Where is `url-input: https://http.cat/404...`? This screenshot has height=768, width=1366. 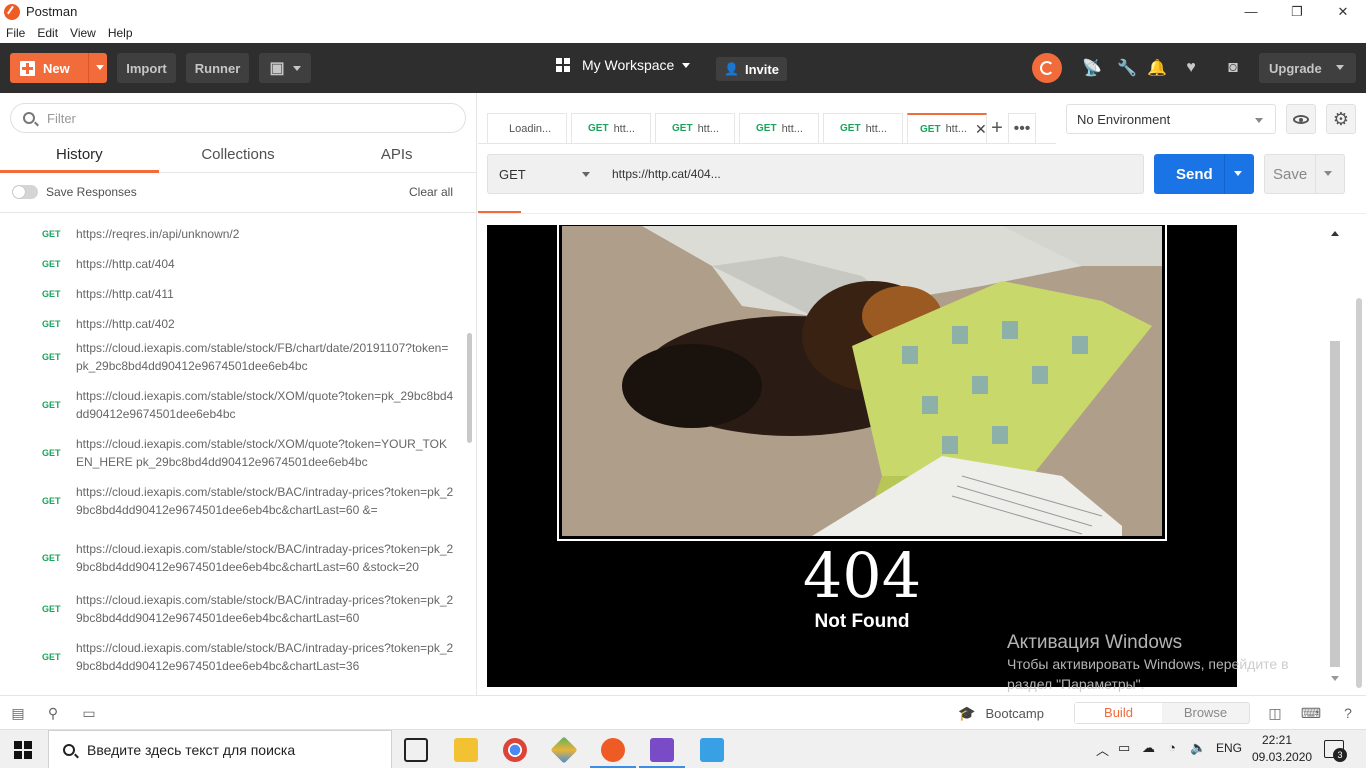
url-input: https://http.cat/404... is located at coordinates (873, 174).